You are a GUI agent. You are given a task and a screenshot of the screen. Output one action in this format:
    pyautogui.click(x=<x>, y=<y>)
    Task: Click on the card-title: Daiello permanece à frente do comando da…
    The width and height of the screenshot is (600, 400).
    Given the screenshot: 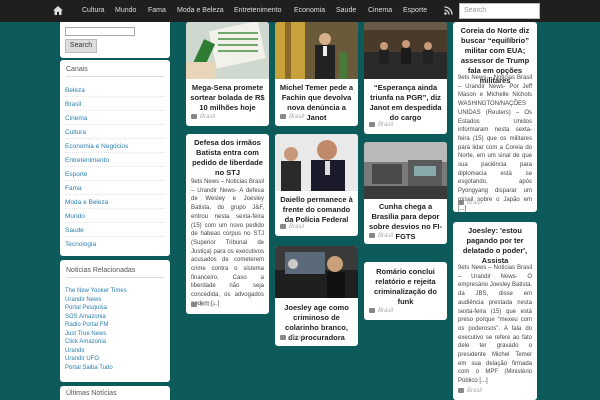 What is the action you would take?
    pyautogui.click(x=316, y=210)
    